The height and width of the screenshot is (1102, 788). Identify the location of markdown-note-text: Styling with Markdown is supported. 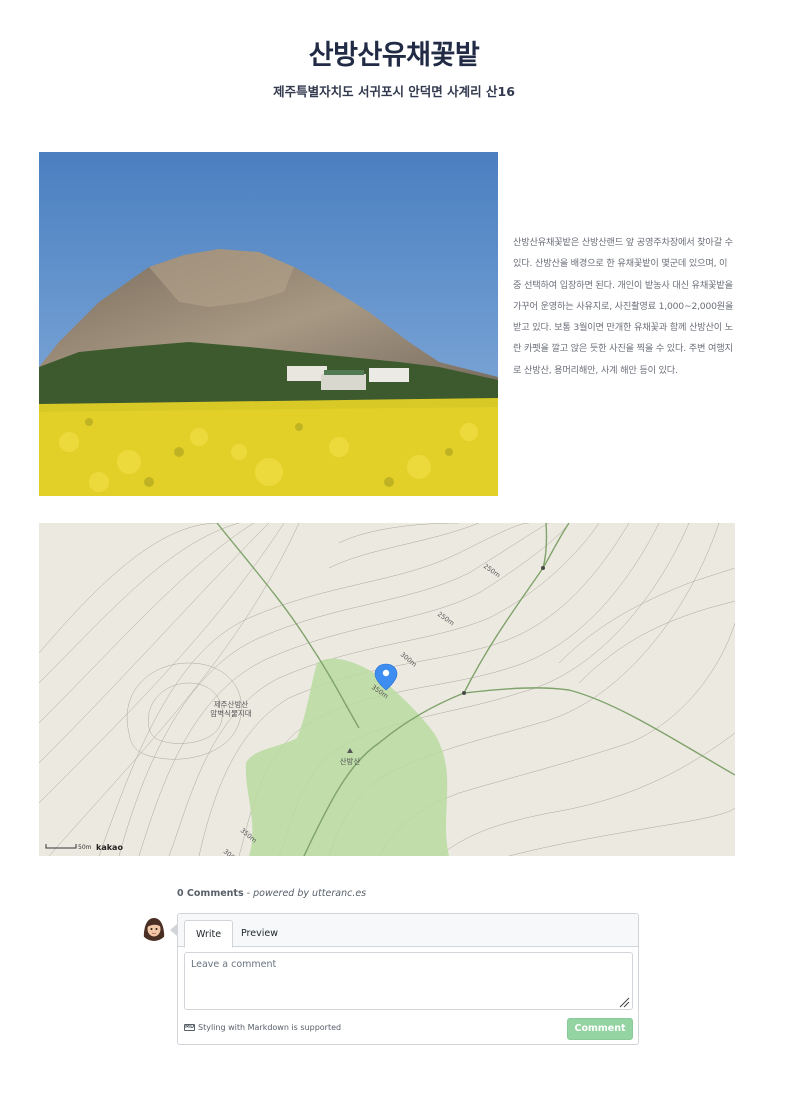
(270, 1027).